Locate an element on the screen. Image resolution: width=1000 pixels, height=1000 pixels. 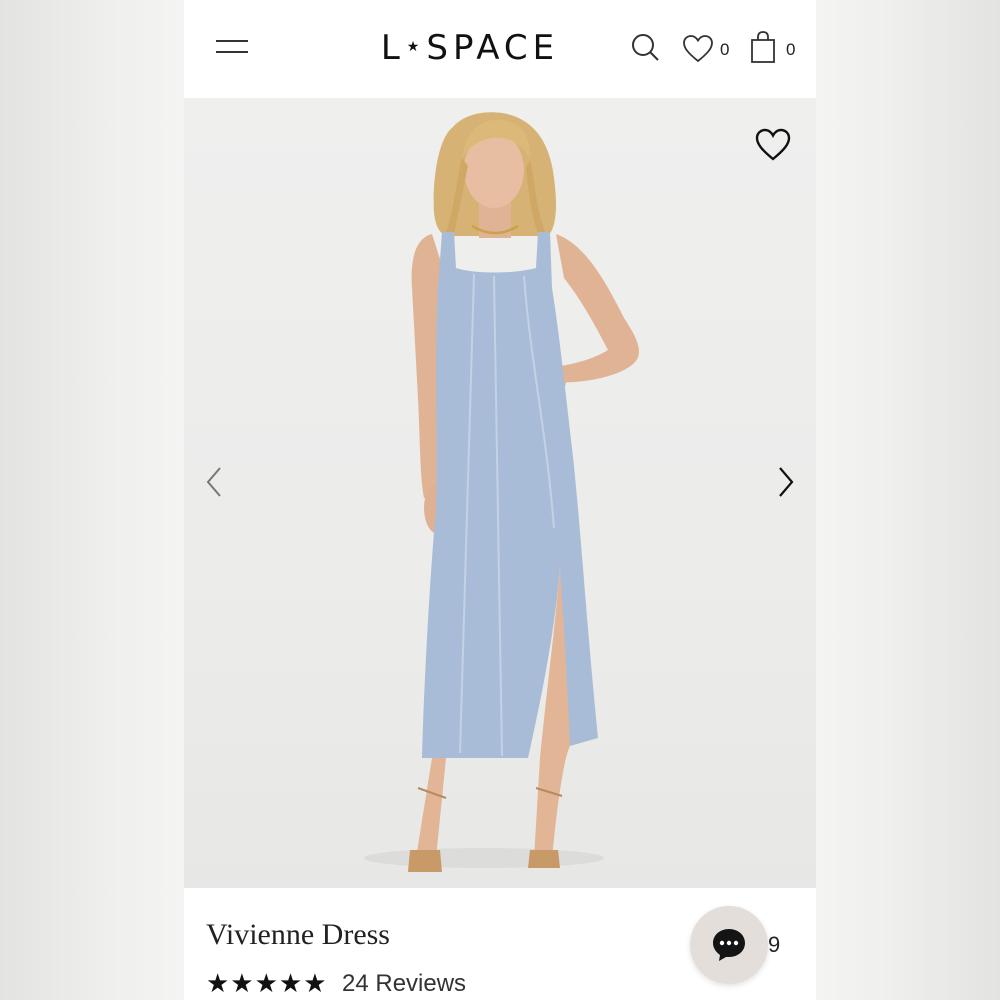
bag-icon is located at coordinates (763, 47).